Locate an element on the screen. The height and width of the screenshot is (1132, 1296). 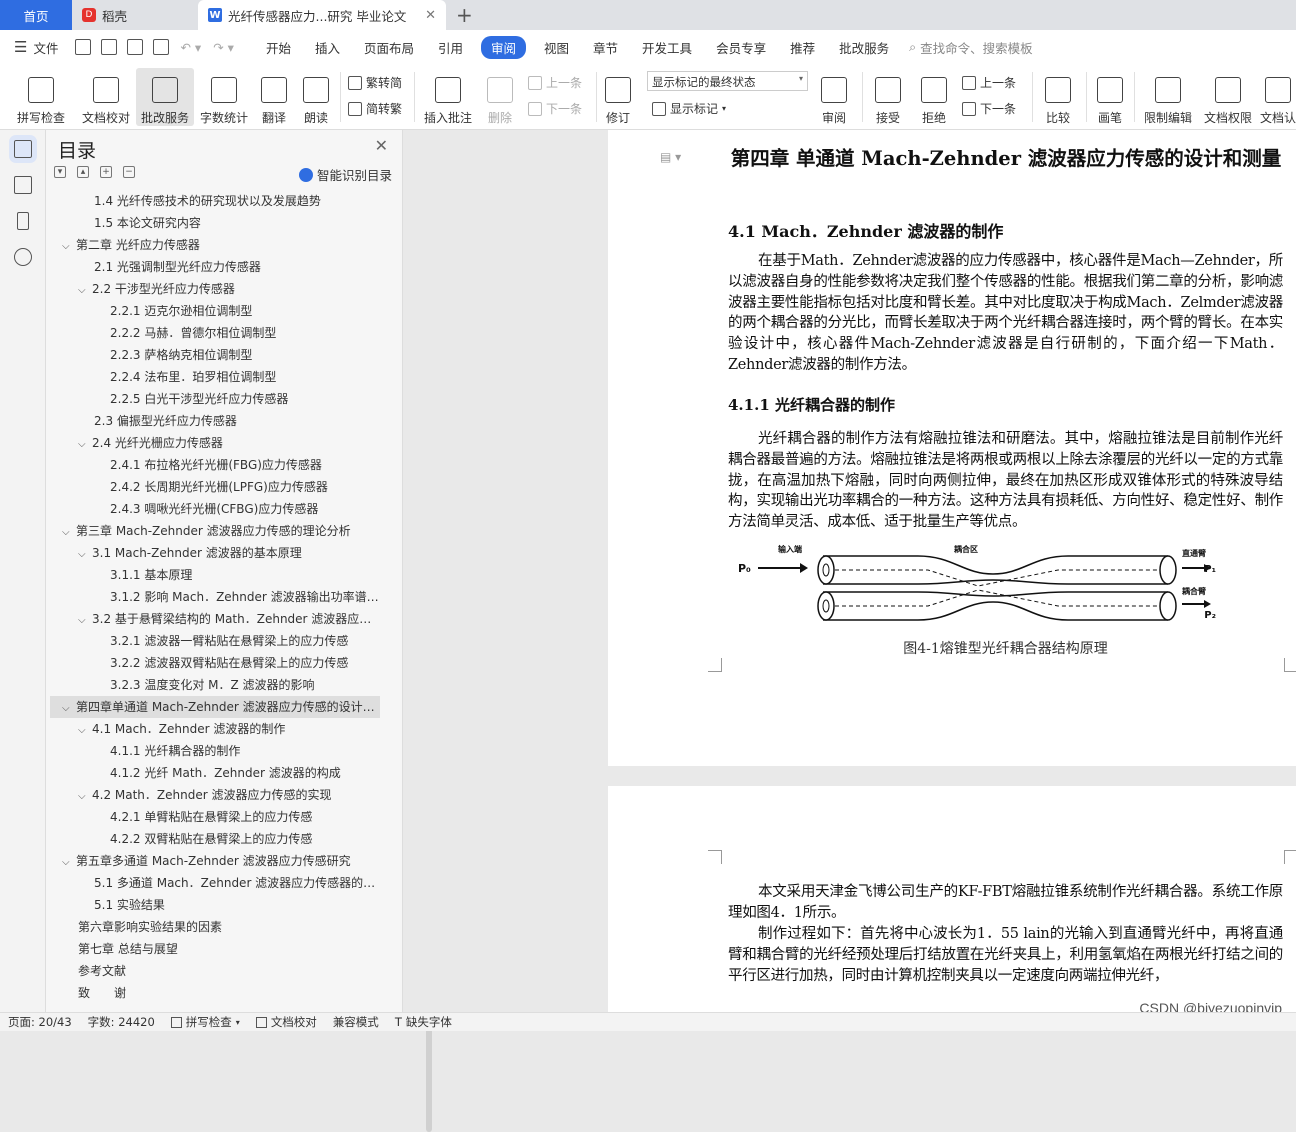
toc-item: 4.2.2 双臂粘贴在悬臂梁上的应力传感 is located at coordinates (215, 839).